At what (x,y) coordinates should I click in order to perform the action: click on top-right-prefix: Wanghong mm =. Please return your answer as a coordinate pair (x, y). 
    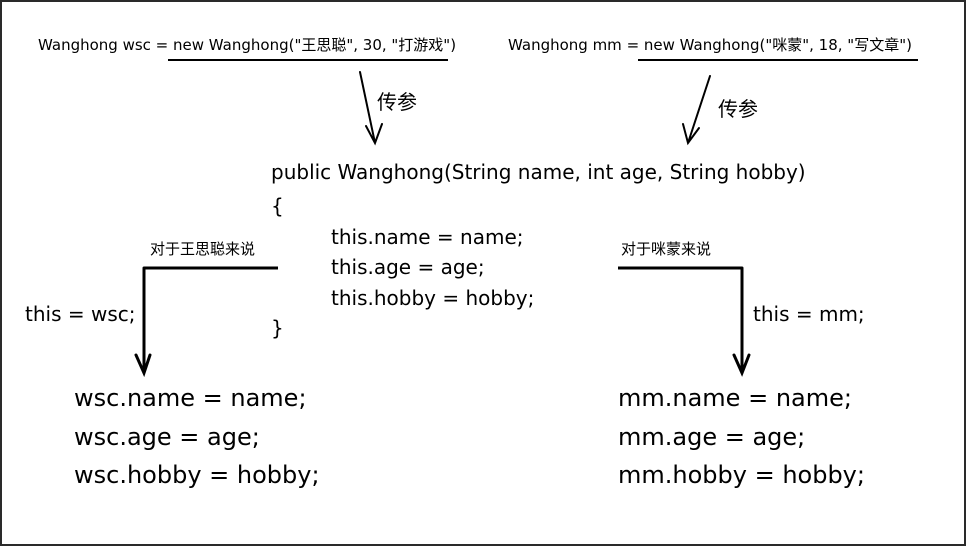
    Looking at the image, I should click on (576, 45).